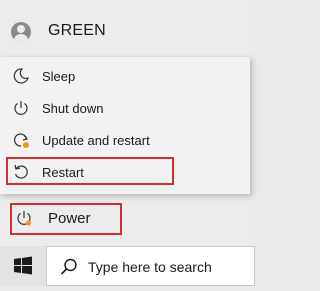 This screenshot has height=291, width=320. I want to click on taskbar-search-box: Type here to search, so click(150, 266).